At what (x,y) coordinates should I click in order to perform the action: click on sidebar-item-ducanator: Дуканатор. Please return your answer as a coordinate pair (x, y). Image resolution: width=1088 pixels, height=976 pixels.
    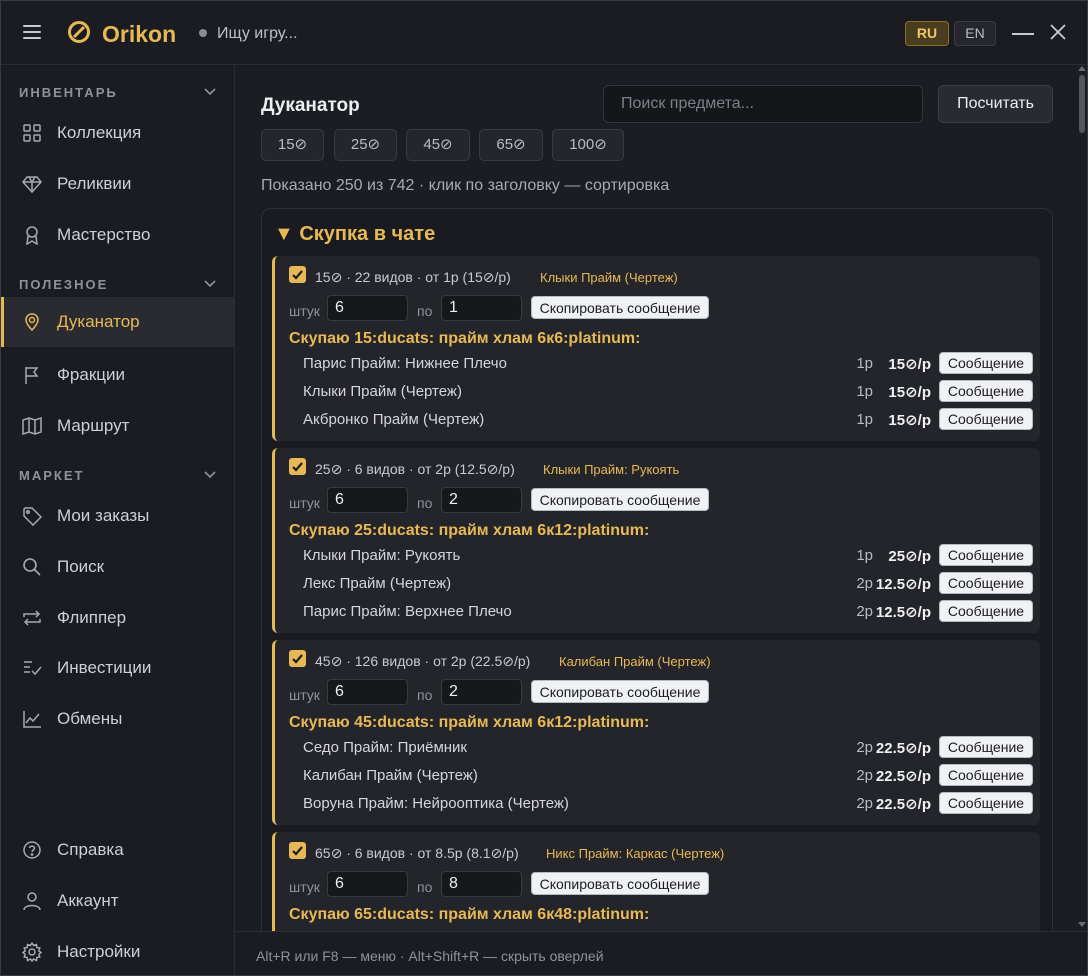
    Looking at the image, I should click on (117, 322).